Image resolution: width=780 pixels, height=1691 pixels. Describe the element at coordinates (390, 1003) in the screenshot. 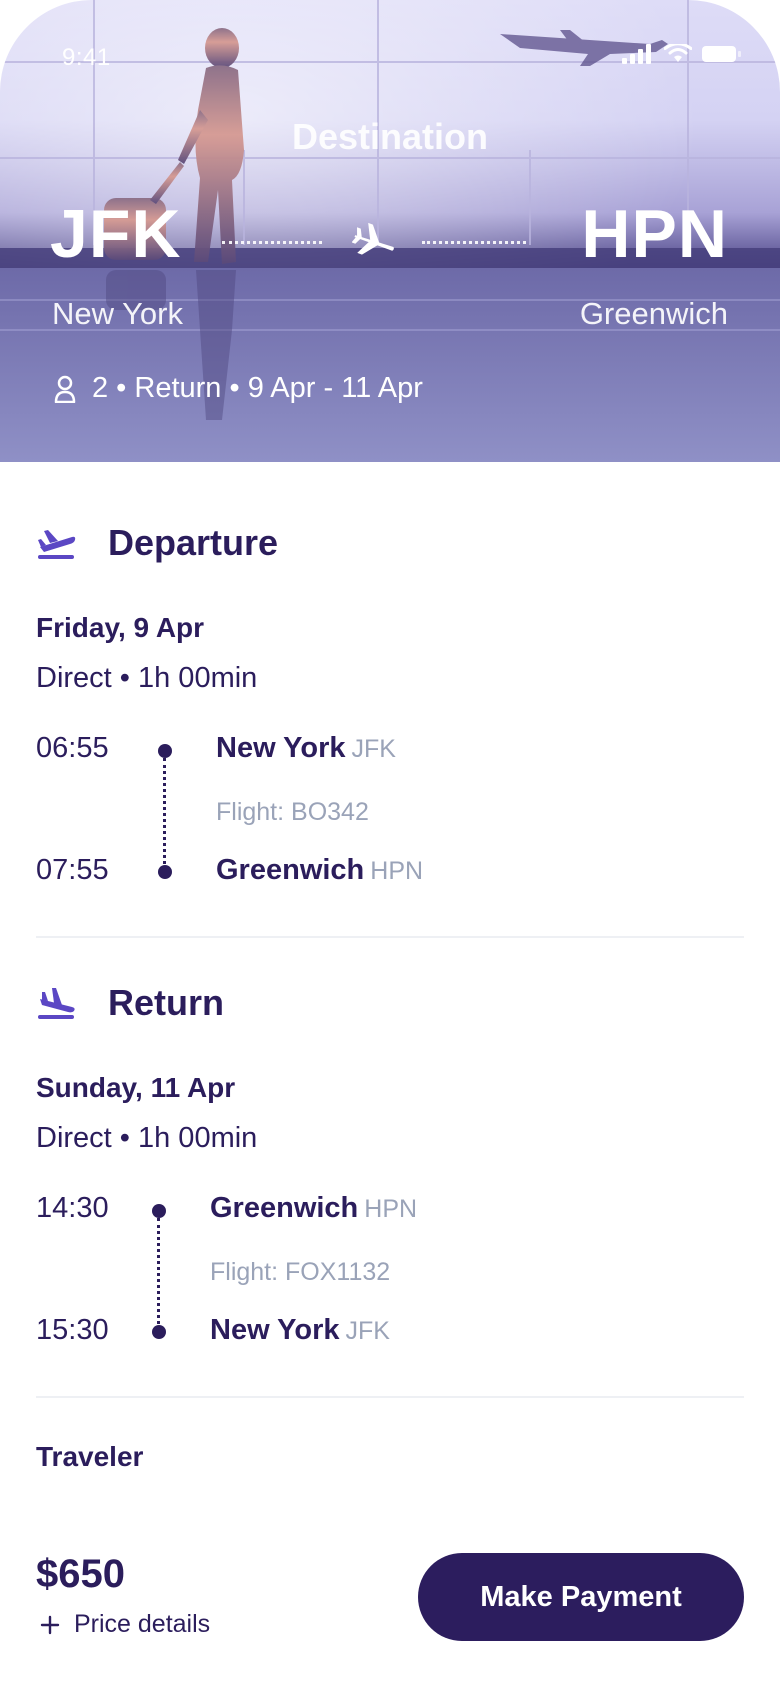

I see `return-header: Return` at that location.